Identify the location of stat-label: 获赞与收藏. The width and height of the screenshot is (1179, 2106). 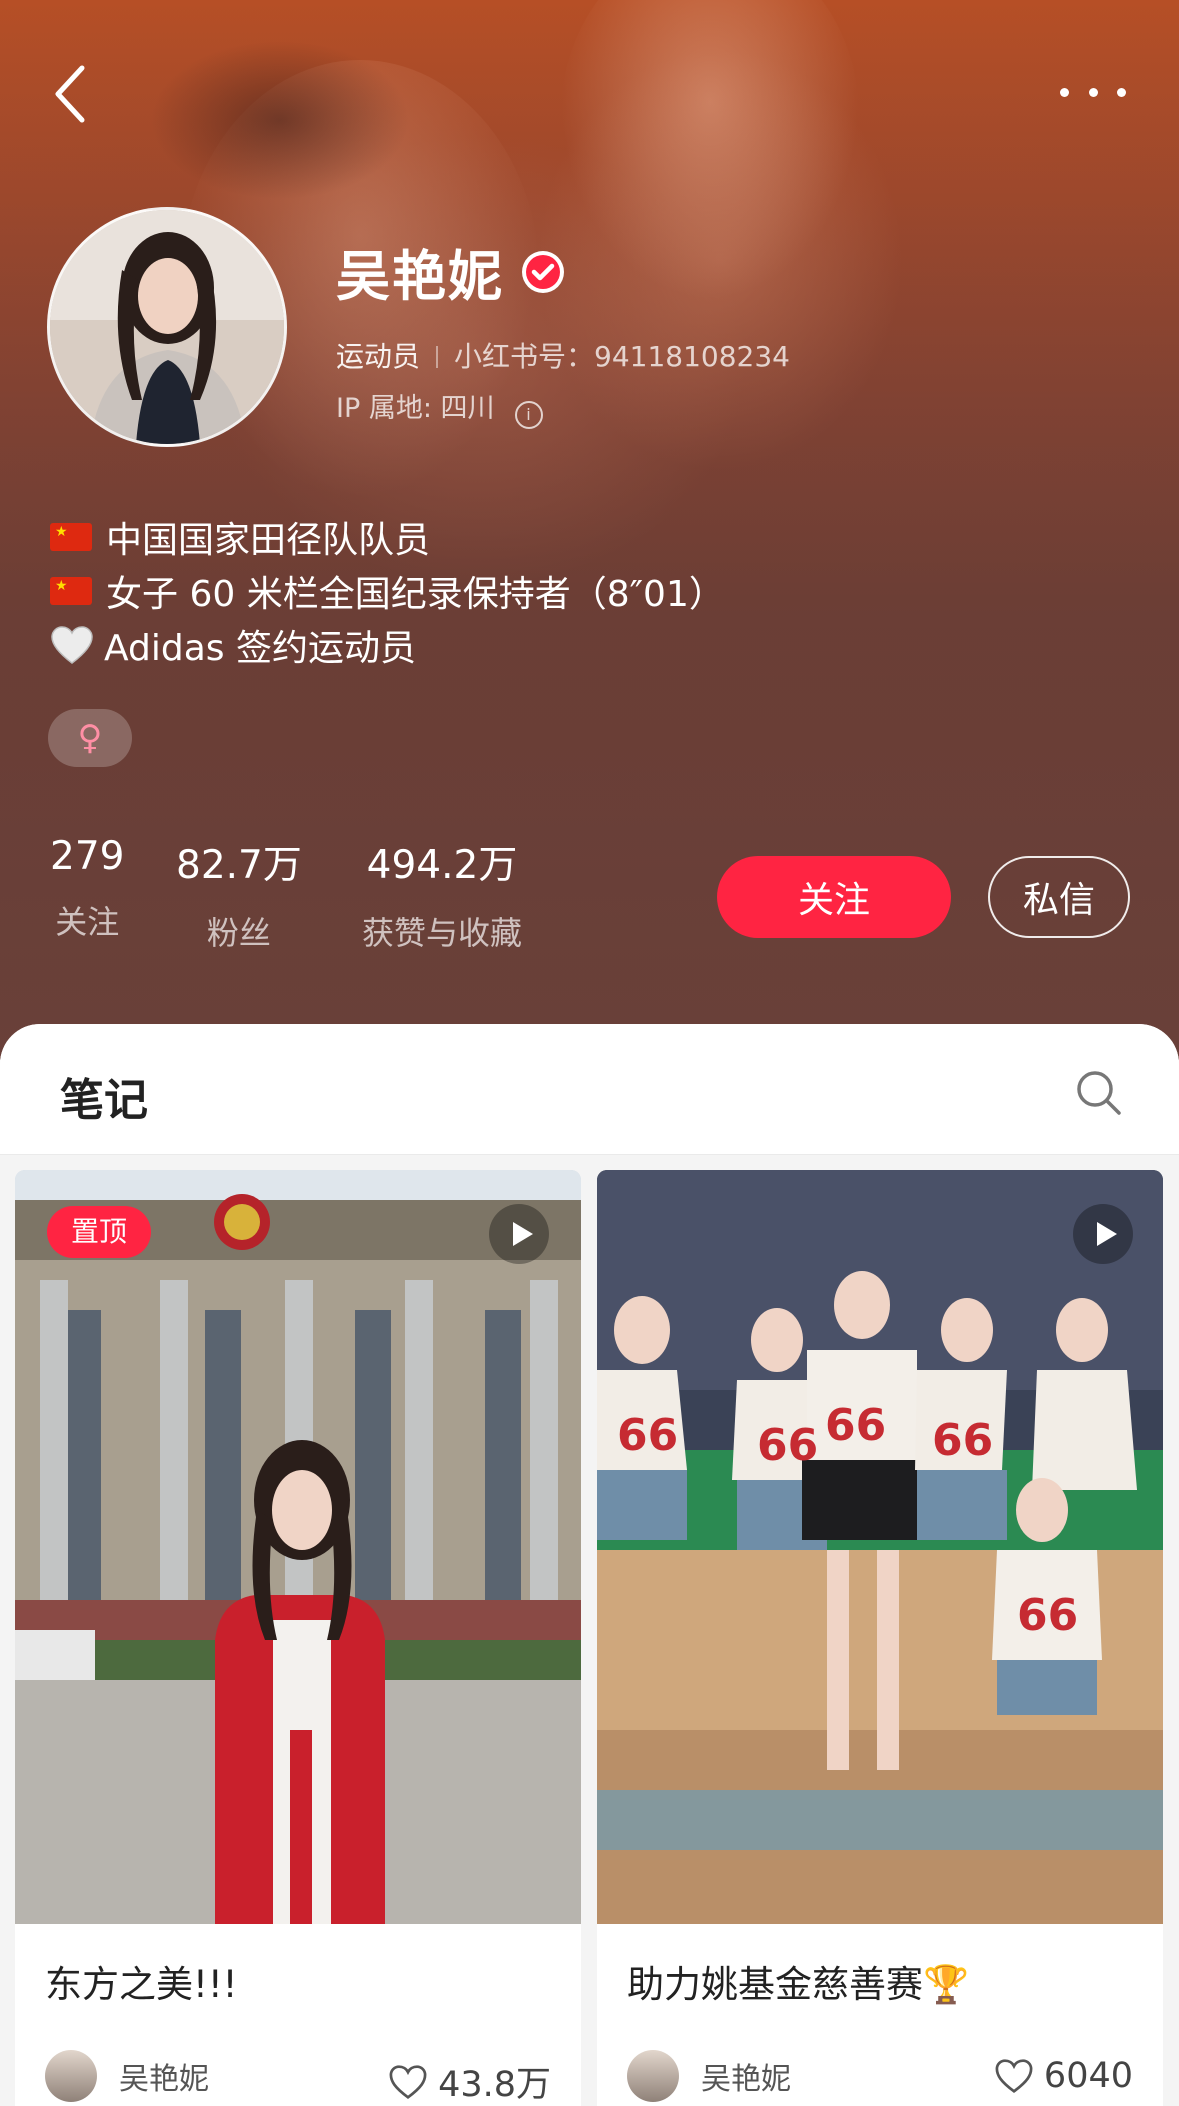
(442, 933).